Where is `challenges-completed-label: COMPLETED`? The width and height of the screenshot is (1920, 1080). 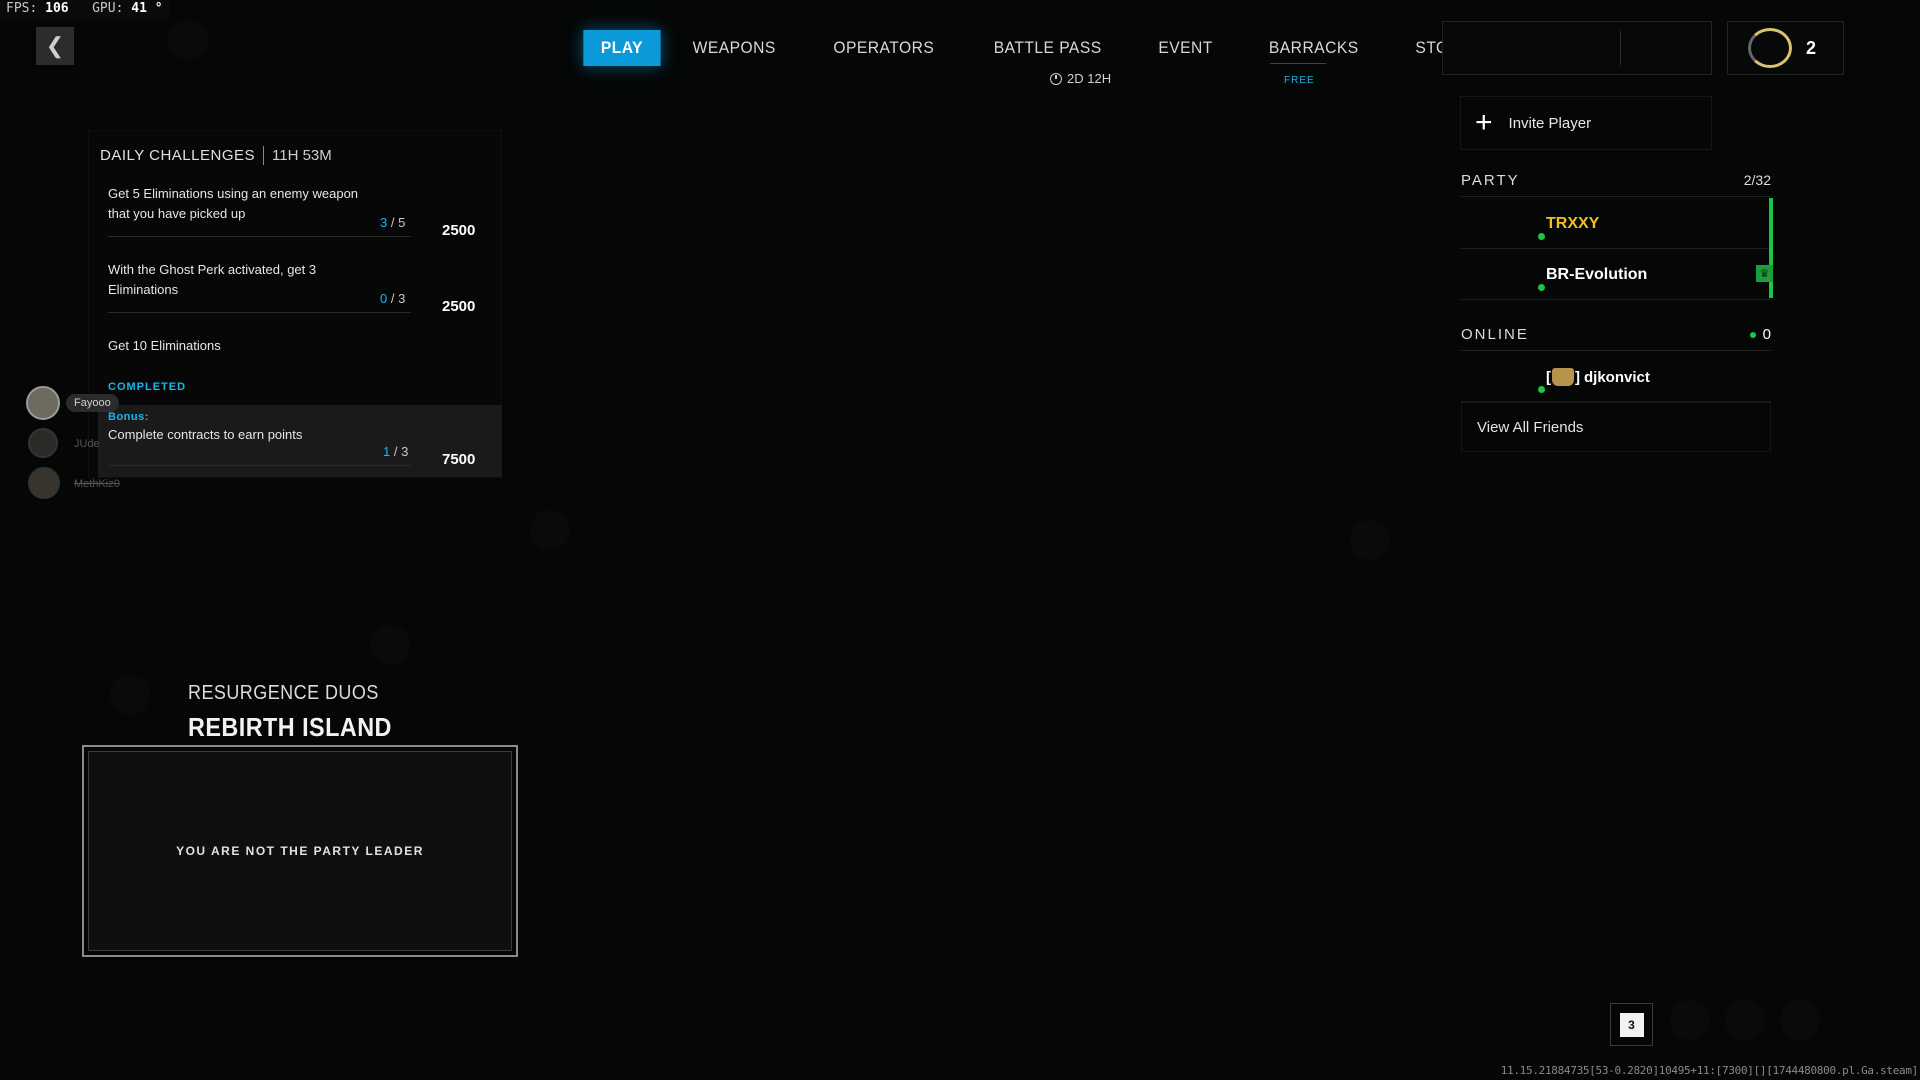 challenges-completed-label: COMPLETED is located at coordinates (147, 387).